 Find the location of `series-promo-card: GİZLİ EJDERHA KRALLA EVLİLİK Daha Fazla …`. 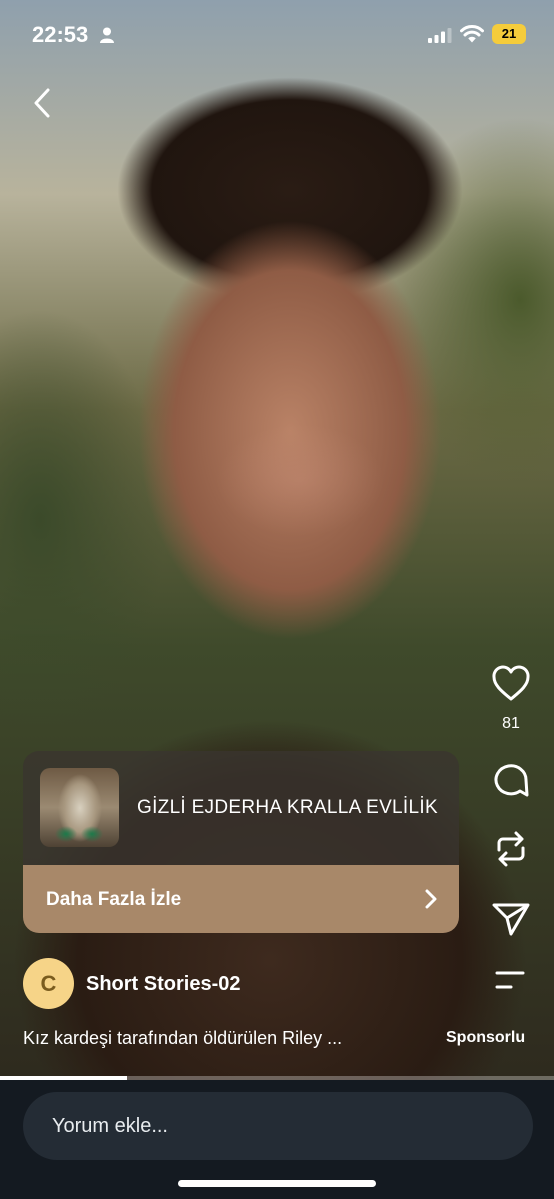

series-promo-card: GİZLİ EJDERHA KRALLA EVLİLİK Daha Fazla … is located at coordinates (241, 842).